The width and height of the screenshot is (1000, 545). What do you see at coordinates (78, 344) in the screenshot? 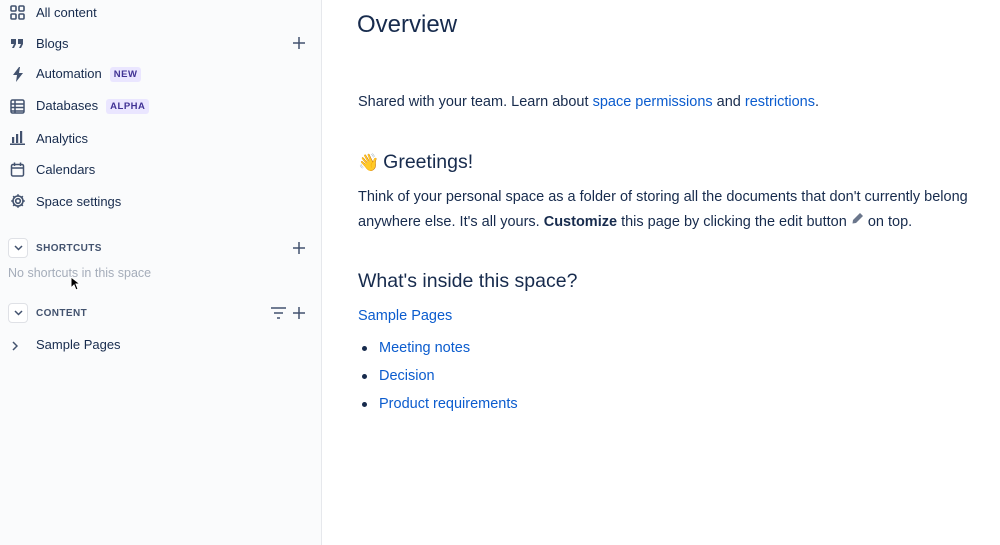
I see `tree-item-label: Sample Pages` at bounding box center [78, 344].